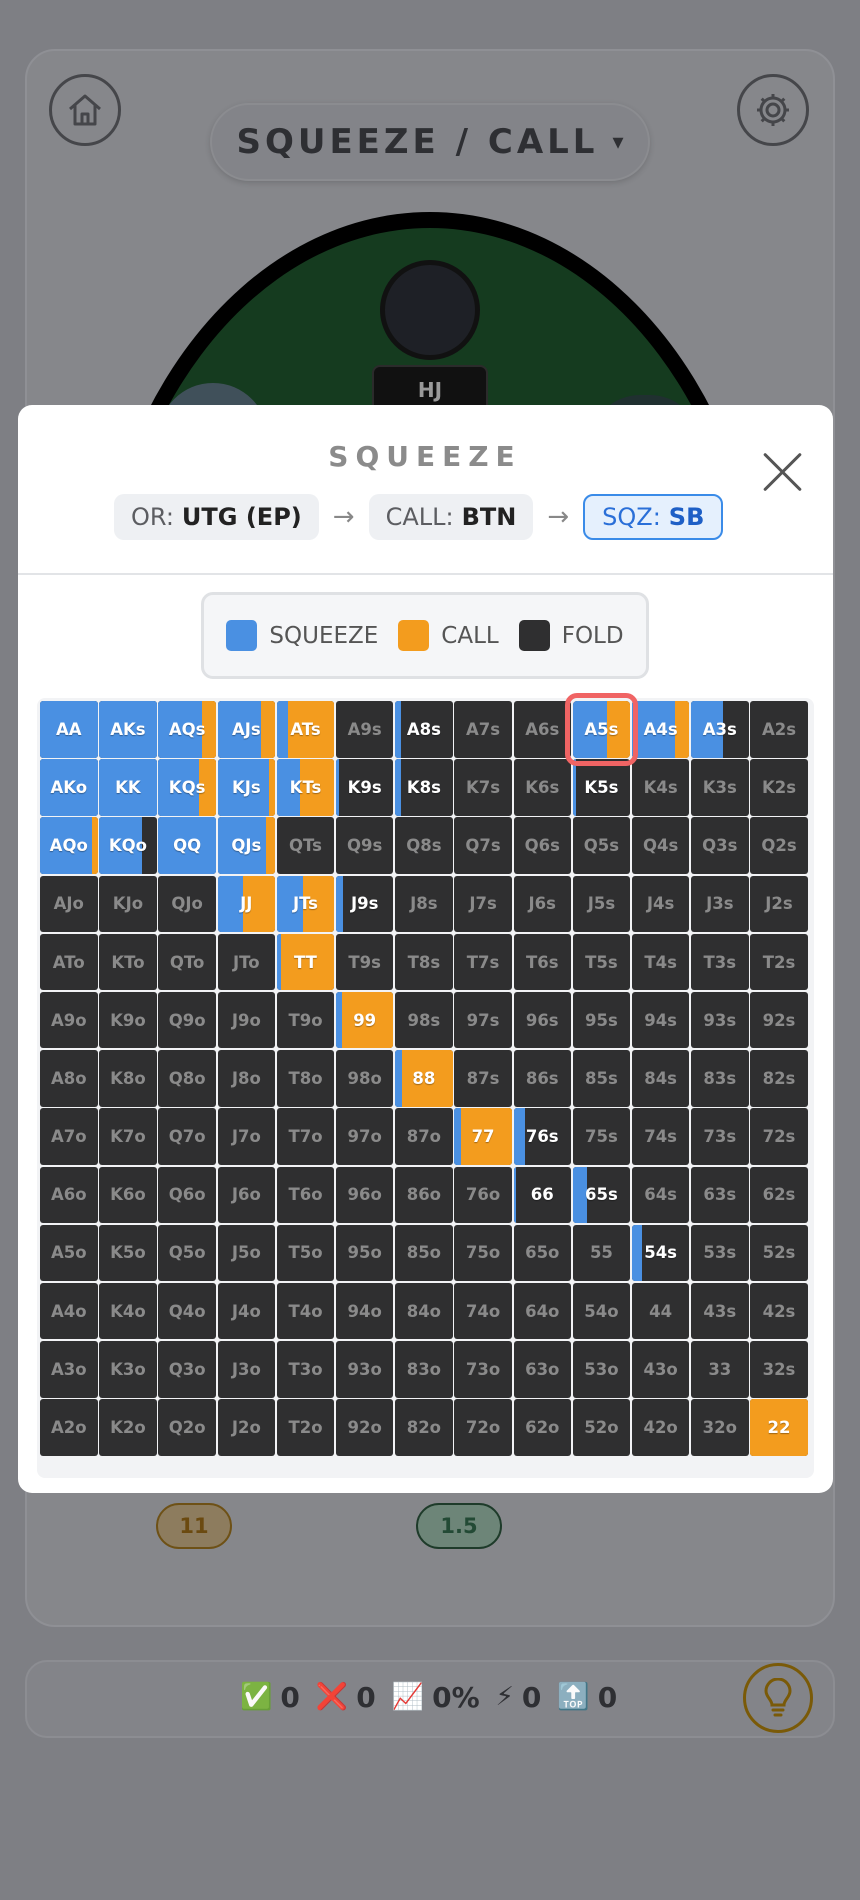  I want to click on range-cell: J9s, so click(364, 904).